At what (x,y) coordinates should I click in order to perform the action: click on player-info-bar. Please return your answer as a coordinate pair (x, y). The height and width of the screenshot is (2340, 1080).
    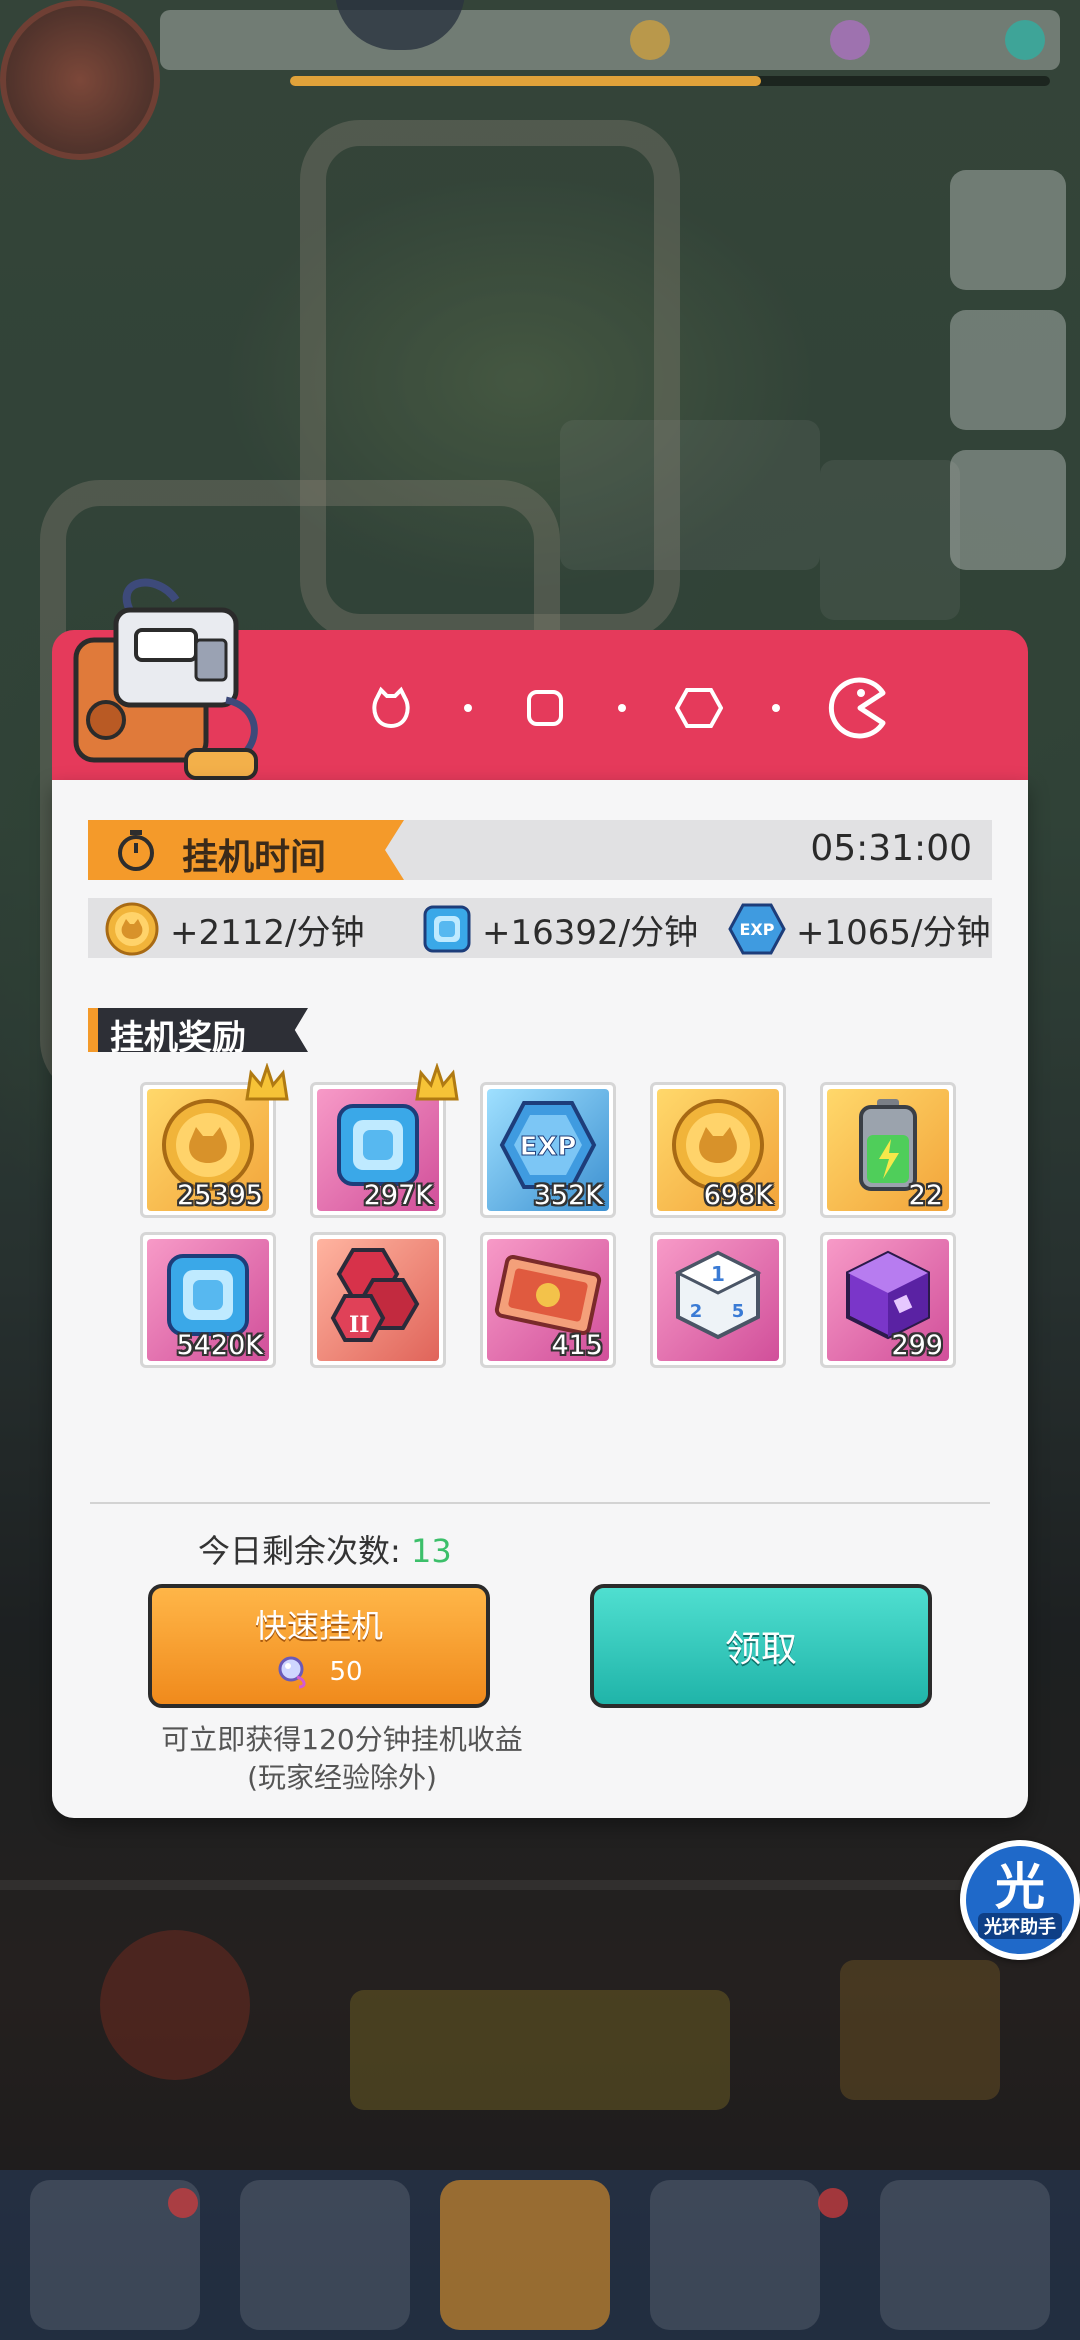
    Looking at the image, I should click on (610, 40).